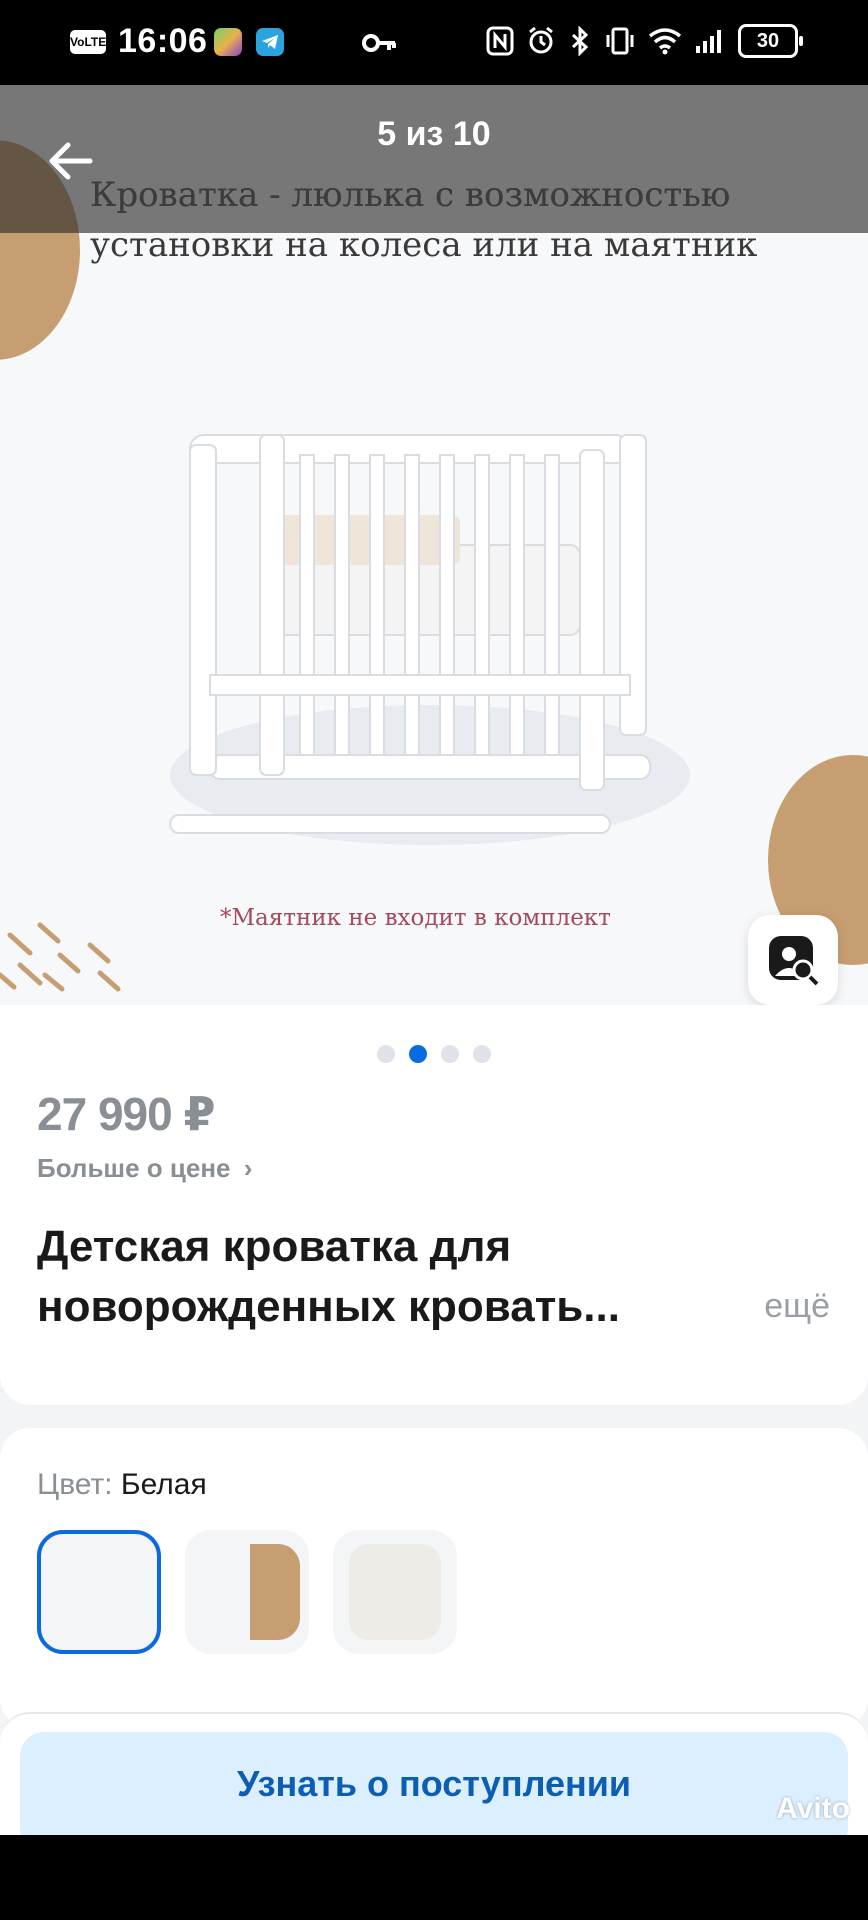  Describe the element at coordinates (429, 639) in the screenshot. I see `crib-photo` at that location.